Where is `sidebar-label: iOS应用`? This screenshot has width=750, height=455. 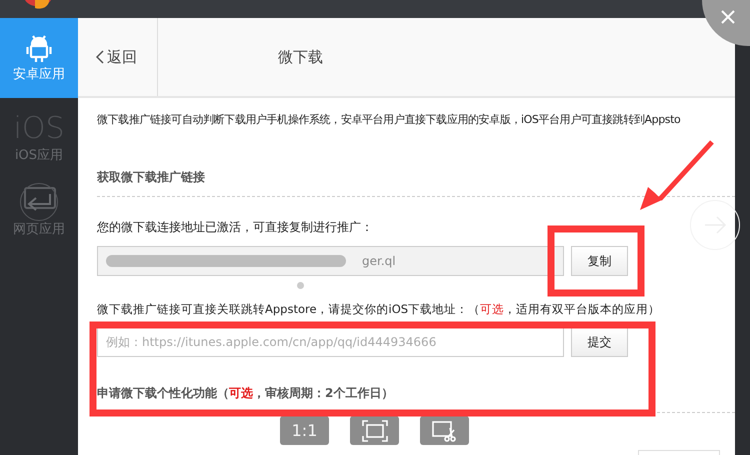
sidebar-label: iOS应用 is located at coordinates (39, 155).